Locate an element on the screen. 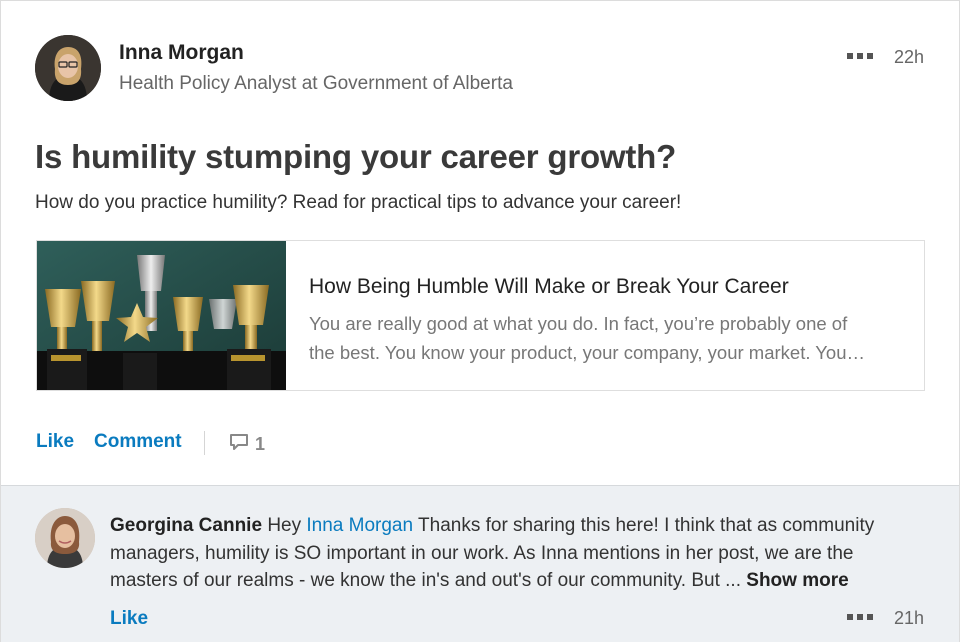 The width and height of the screenshot is (960, 642). author-name: Inna Morgan is located at coordinates (181, 53).